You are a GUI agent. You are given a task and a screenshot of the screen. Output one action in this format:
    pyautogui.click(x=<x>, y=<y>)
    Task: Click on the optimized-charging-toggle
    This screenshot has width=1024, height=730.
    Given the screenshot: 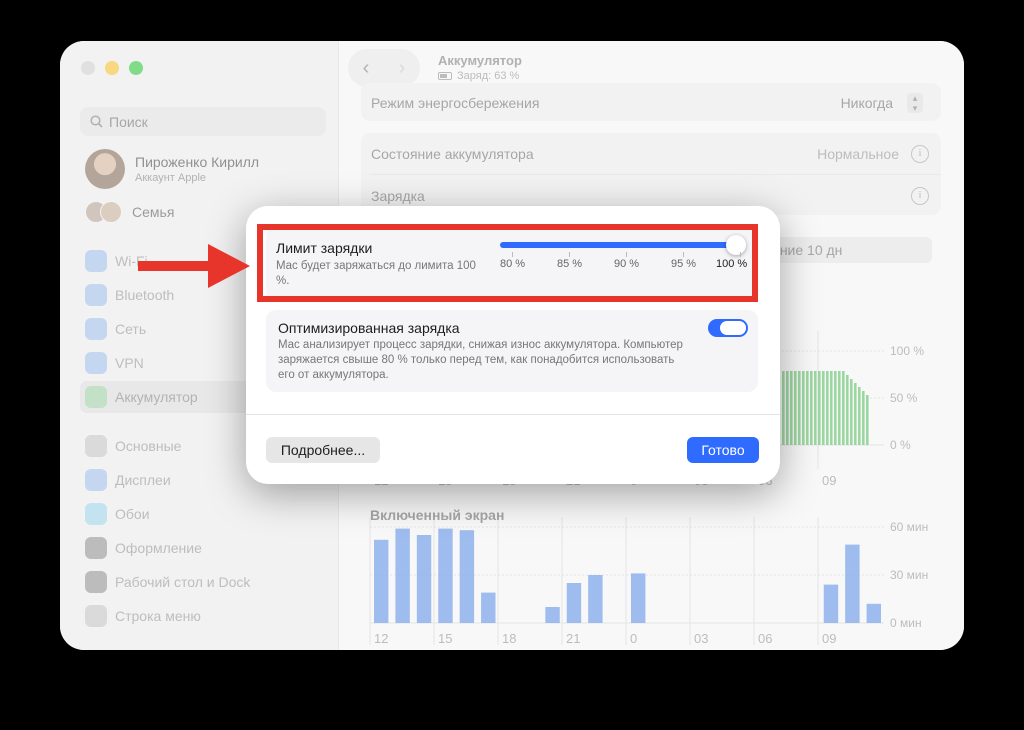 What is the action you would take?
    pyautogui.click(x=728, y=328)
    